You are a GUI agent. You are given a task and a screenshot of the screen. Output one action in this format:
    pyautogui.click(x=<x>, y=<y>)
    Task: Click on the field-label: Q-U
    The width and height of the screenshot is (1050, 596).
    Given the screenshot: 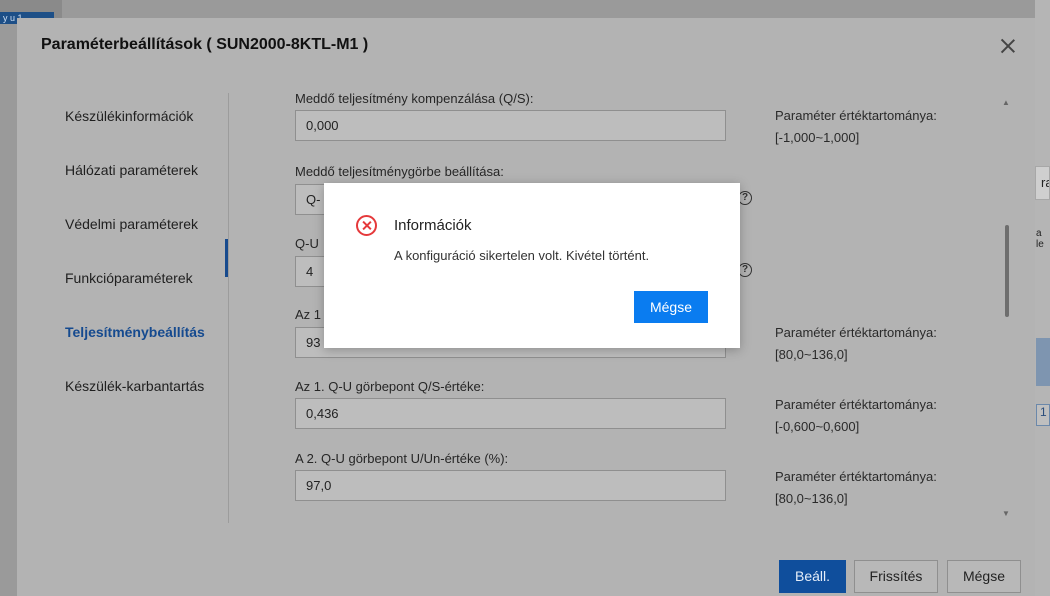 What is the action you would take?
    pyautogui.click(x=307, y=243)
    